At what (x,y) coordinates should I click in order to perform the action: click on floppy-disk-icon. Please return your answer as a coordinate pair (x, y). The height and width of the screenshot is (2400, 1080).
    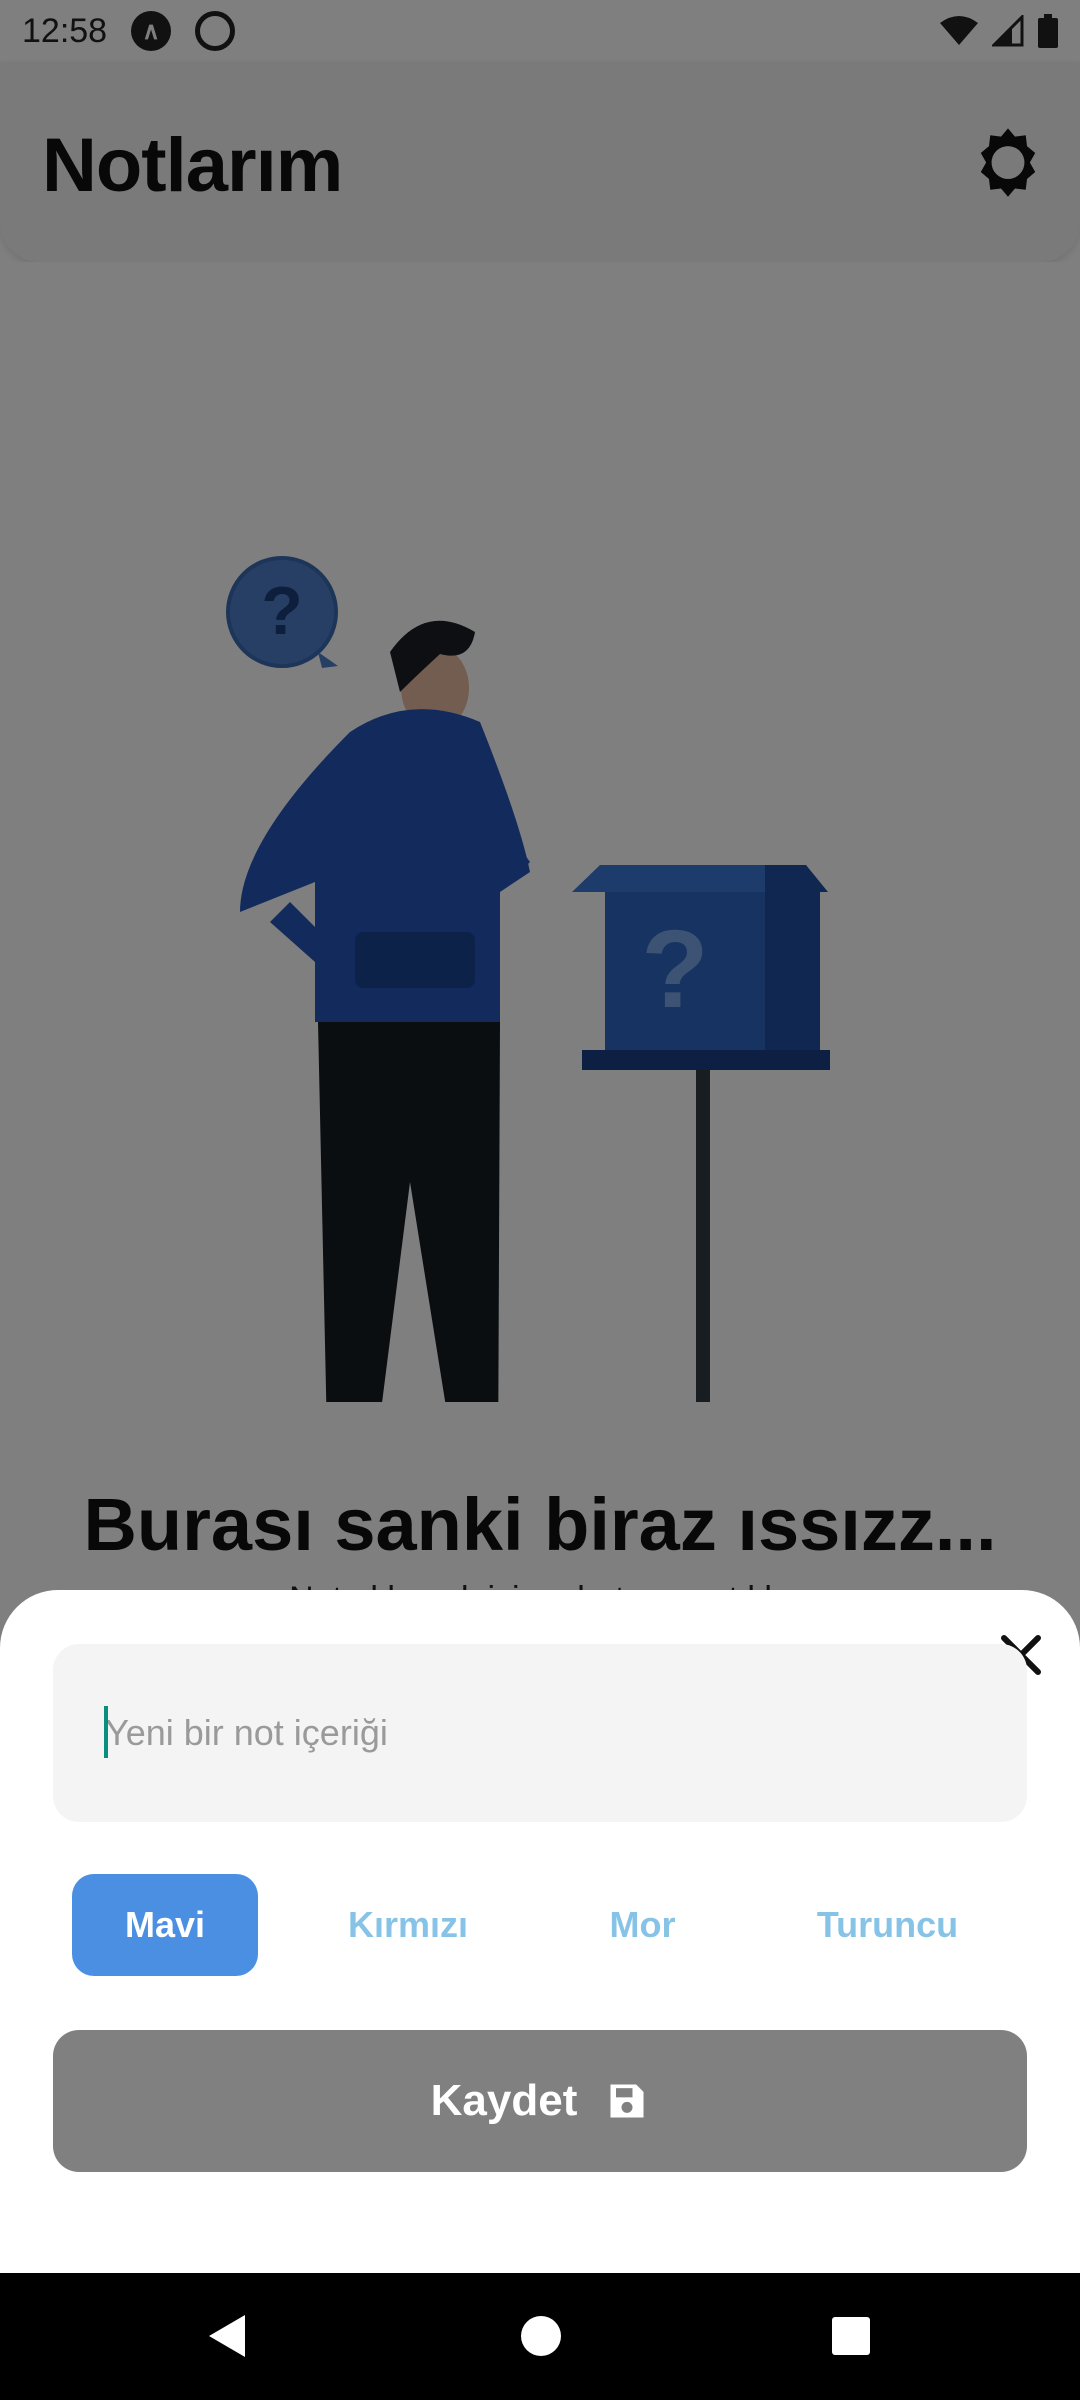
    Looking at the image, I should click on (627, 2101).